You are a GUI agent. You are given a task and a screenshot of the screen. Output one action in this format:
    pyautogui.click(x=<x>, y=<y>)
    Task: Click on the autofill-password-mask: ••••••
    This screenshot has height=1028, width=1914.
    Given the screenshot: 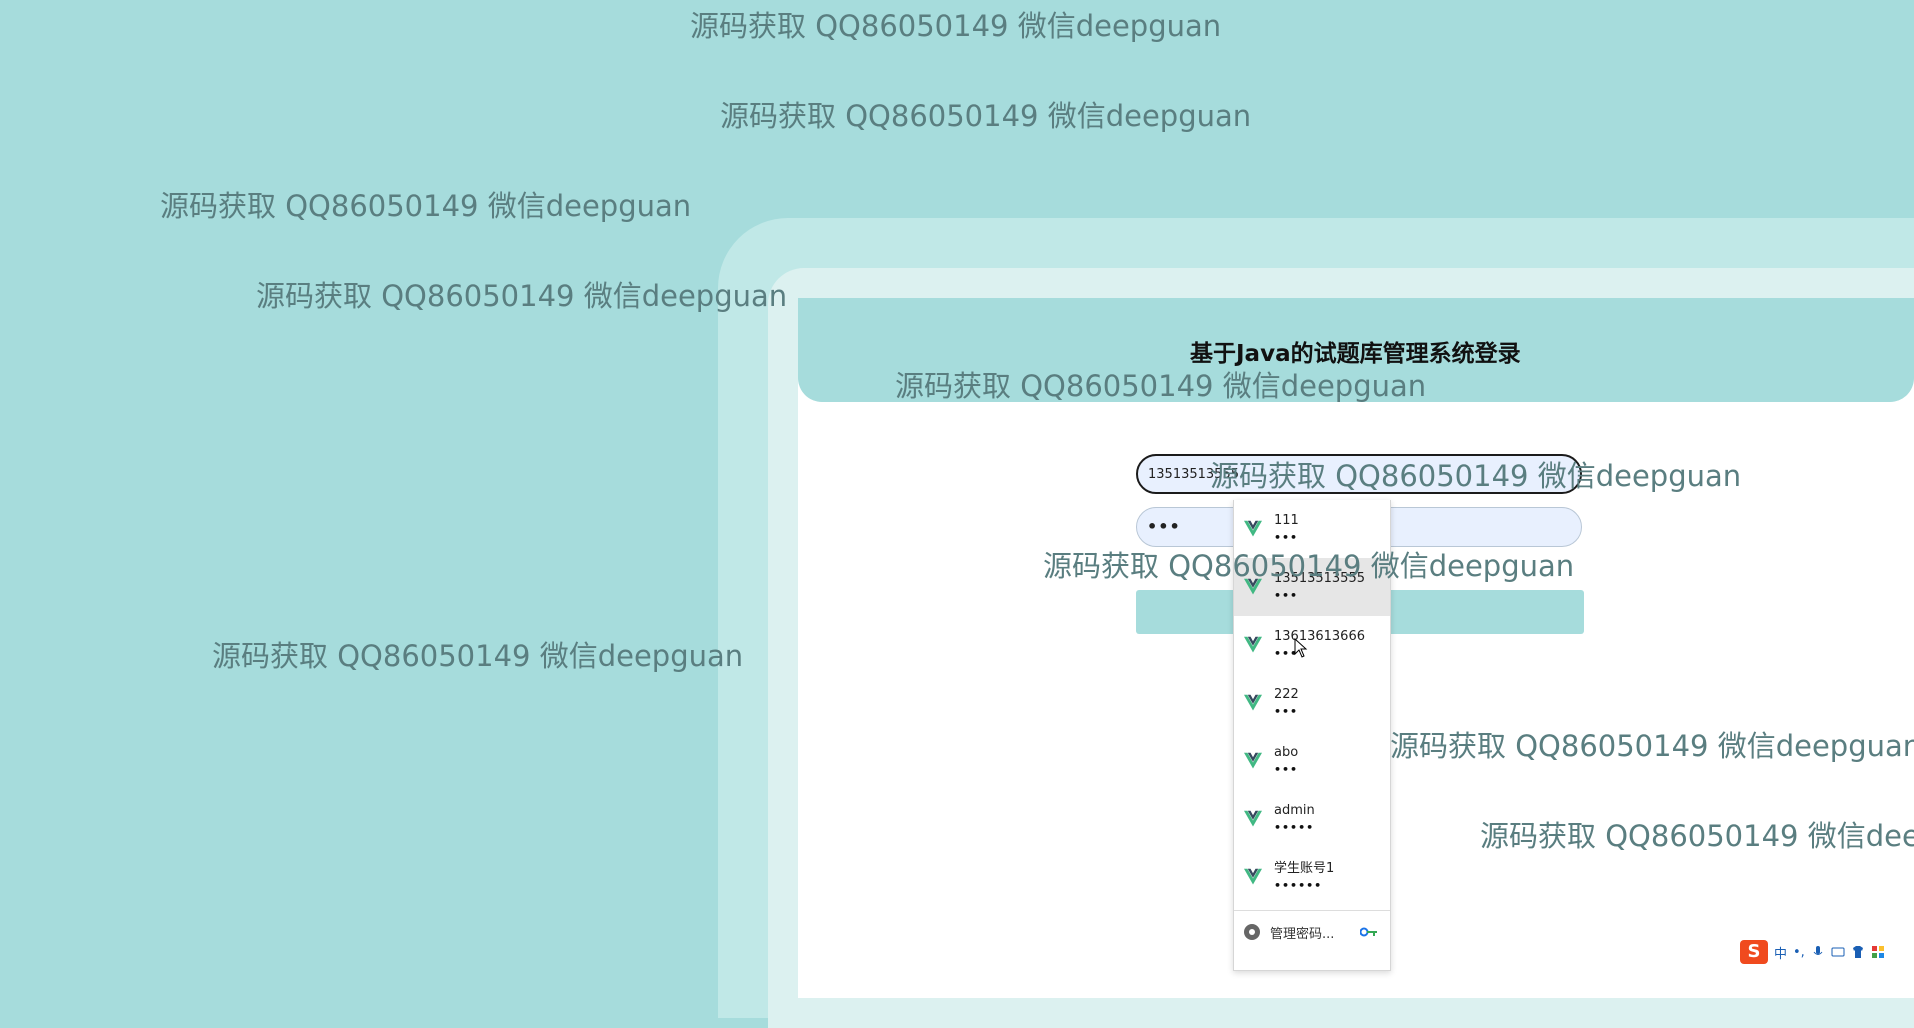 What is the action you would take?
    pyautogui.click(x=1298, y=885)
    